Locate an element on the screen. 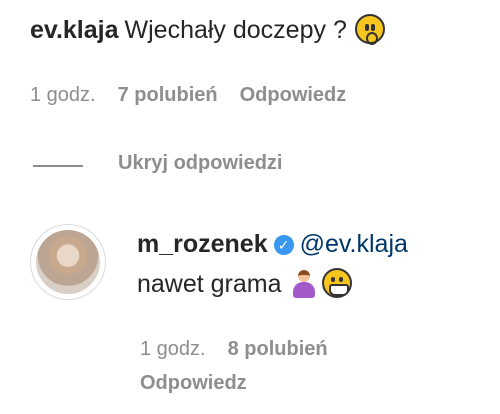 Image resolution: width=500 pixels, height=414 pixels. grinning-face-emoji-icon is located at coordinates (336, 283).